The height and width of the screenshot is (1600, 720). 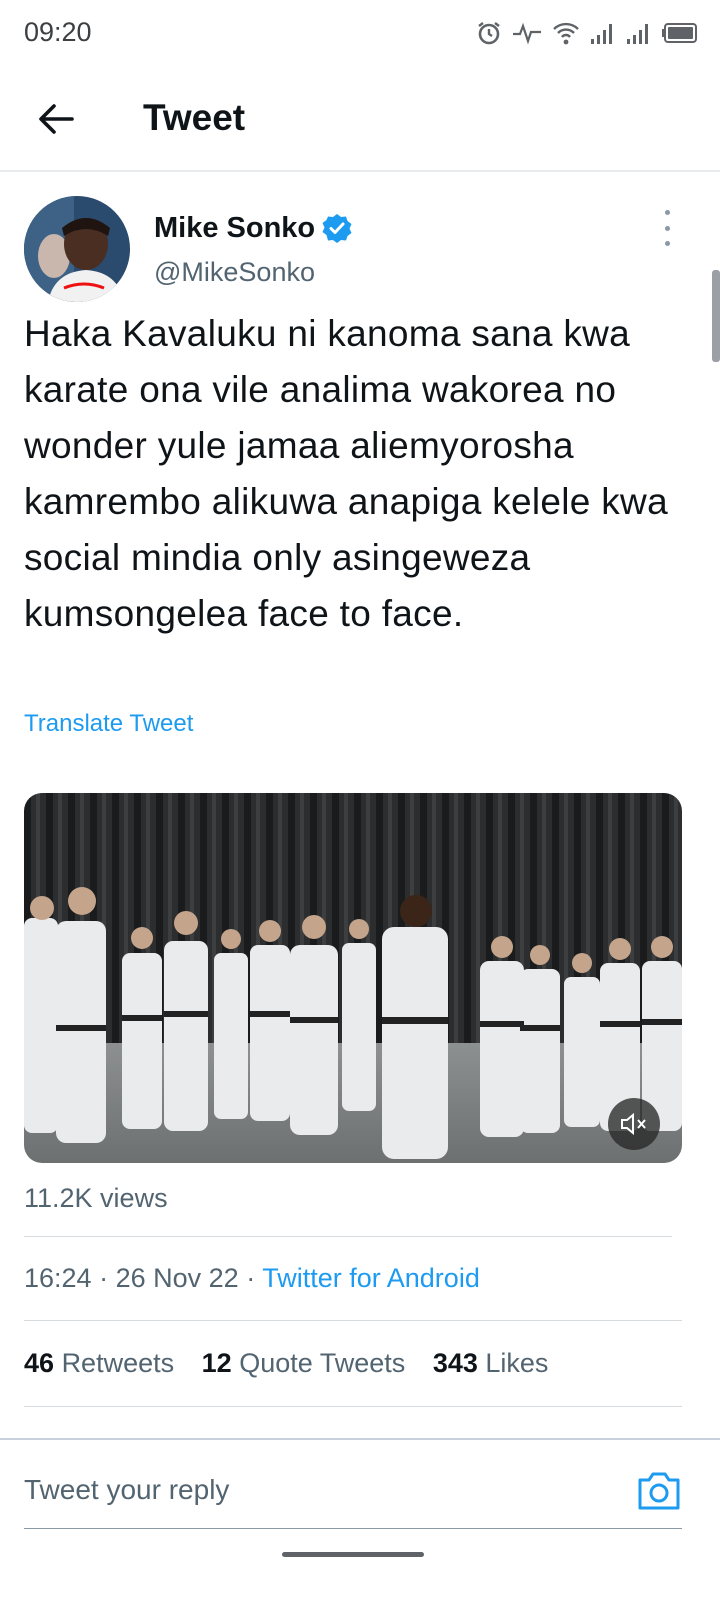 I want to click on likes-count: 343, so click(x=455, y=1363).